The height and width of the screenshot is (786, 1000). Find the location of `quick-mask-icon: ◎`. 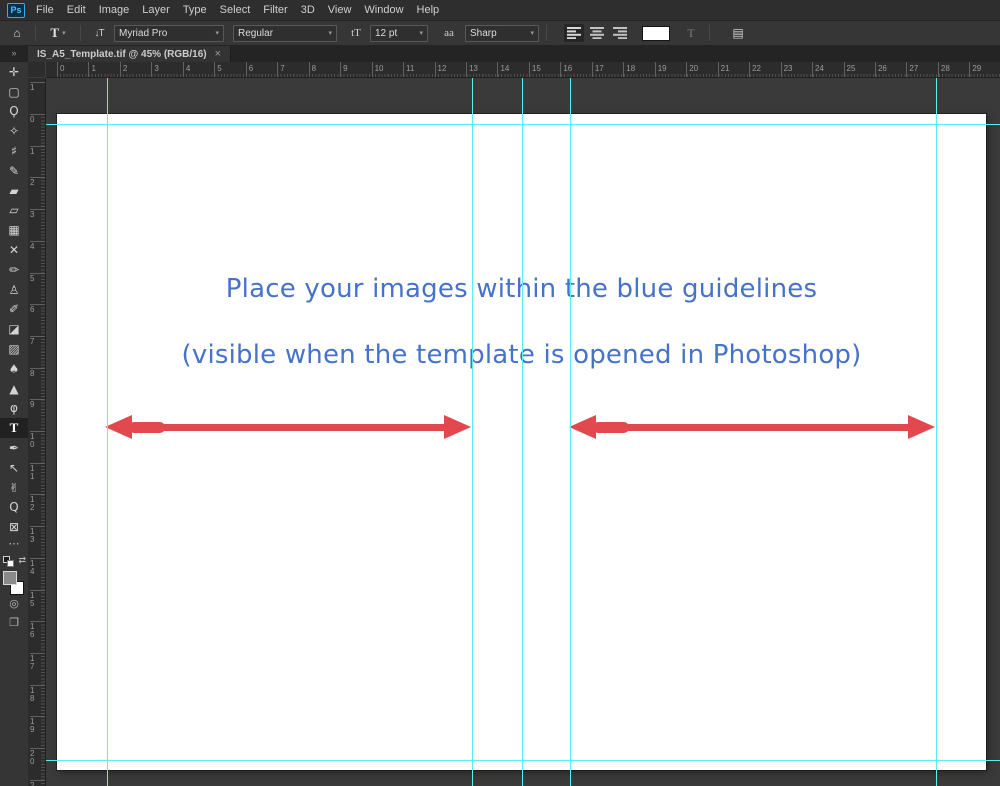

quick-mask-icon: ◎ is located at coordinates (14, 604).